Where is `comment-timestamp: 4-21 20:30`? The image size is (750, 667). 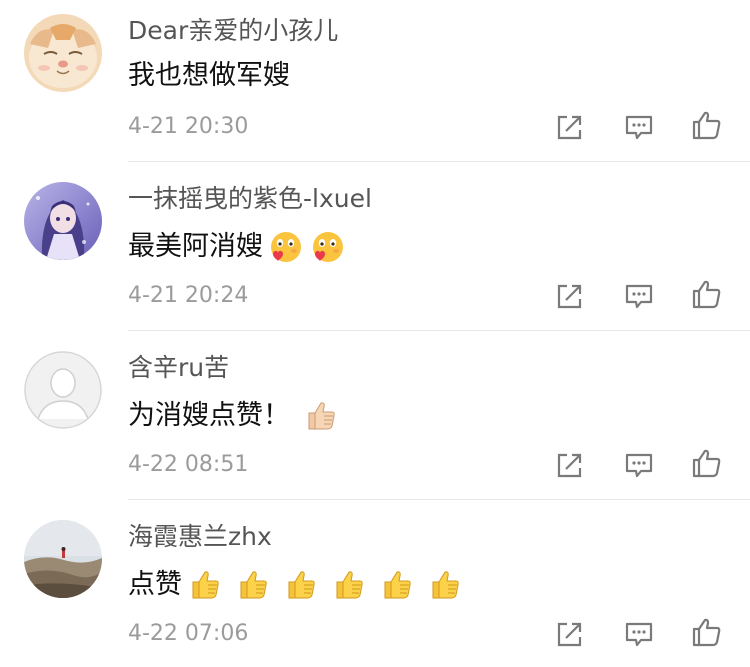
comment-timestamp: 4-21 20:30 is located at coordinates (188, 126).